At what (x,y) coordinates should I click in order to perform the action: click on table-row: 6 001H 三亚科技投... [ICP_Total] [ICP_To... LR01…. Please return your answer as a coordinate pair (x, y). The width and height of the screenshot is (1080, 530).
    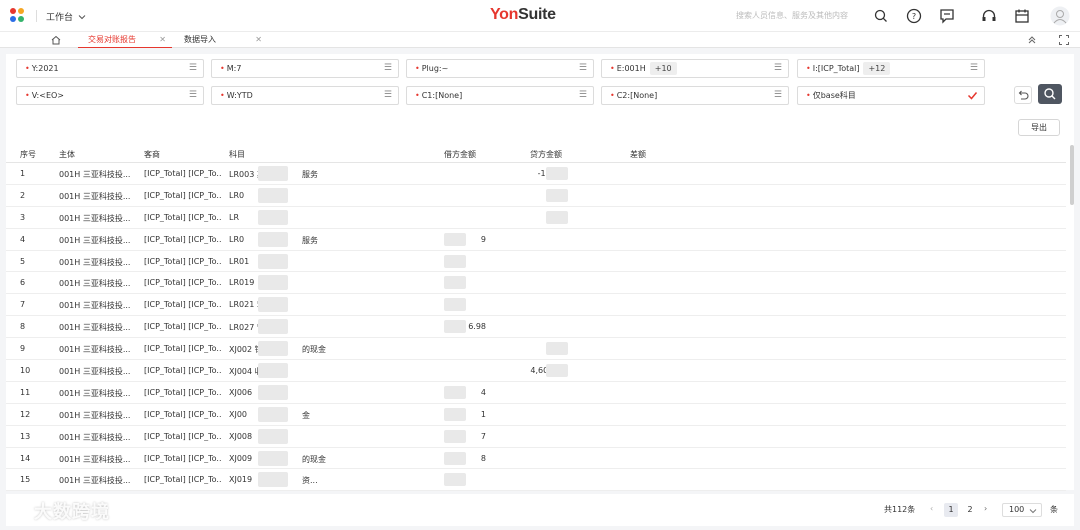
    Looking at the image, I should click on (536, 283).